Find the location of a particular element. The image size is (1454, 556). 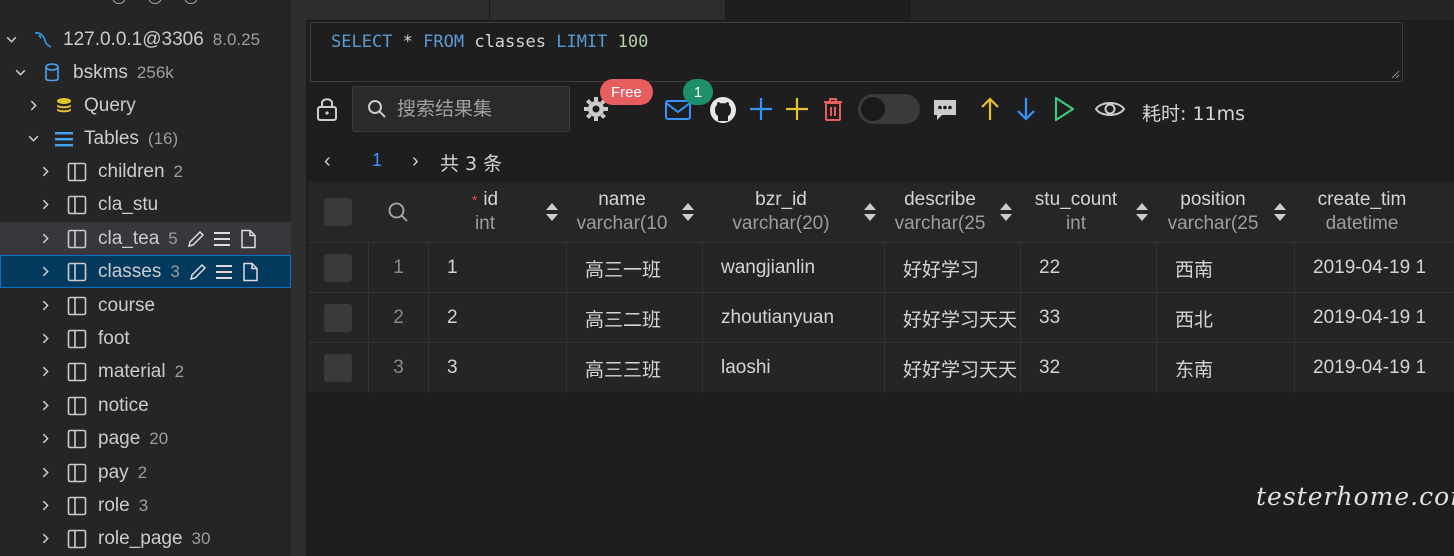

cell-position: 西北 is located at coordinates (1225, 318).